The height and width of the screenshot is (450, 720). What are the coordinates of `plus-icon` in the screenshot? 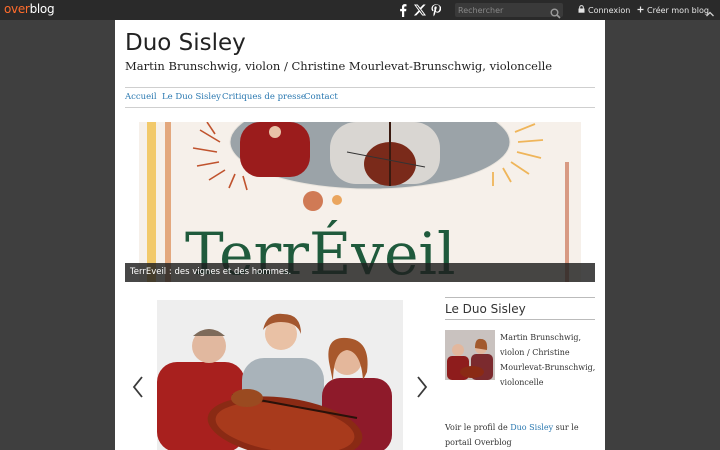 It's located at (640, 10).